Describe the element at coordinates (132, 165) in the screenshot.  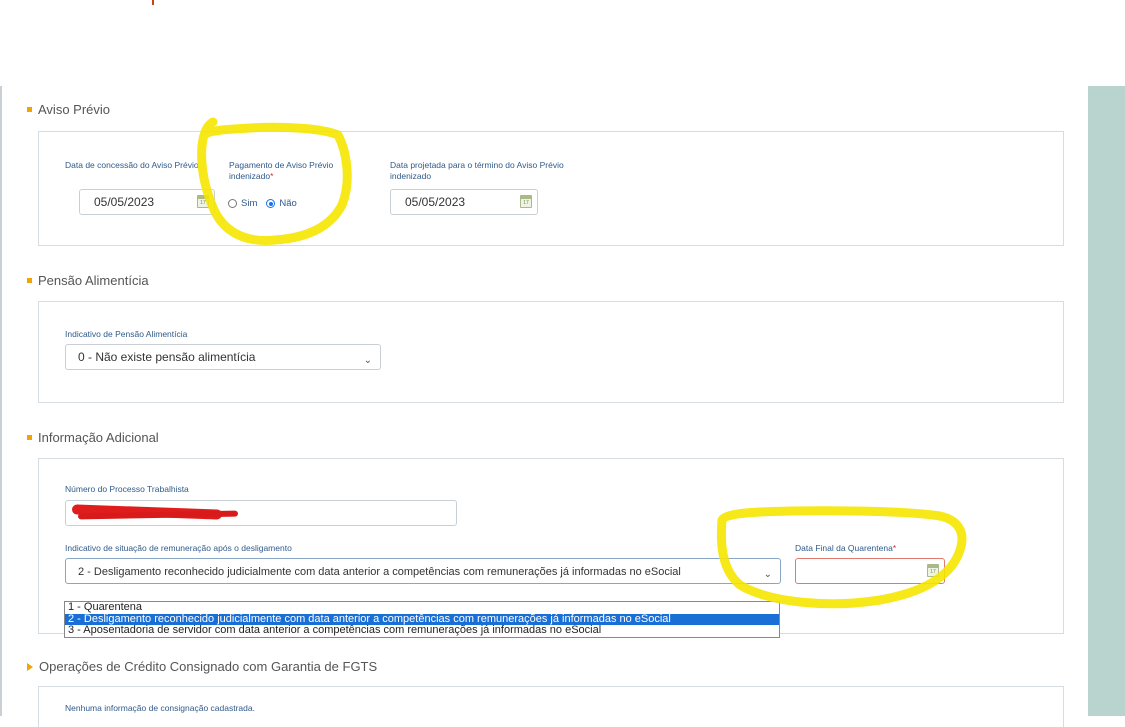
I see `concessao-label: Data de concessão do Aviso Prévio` at that location.